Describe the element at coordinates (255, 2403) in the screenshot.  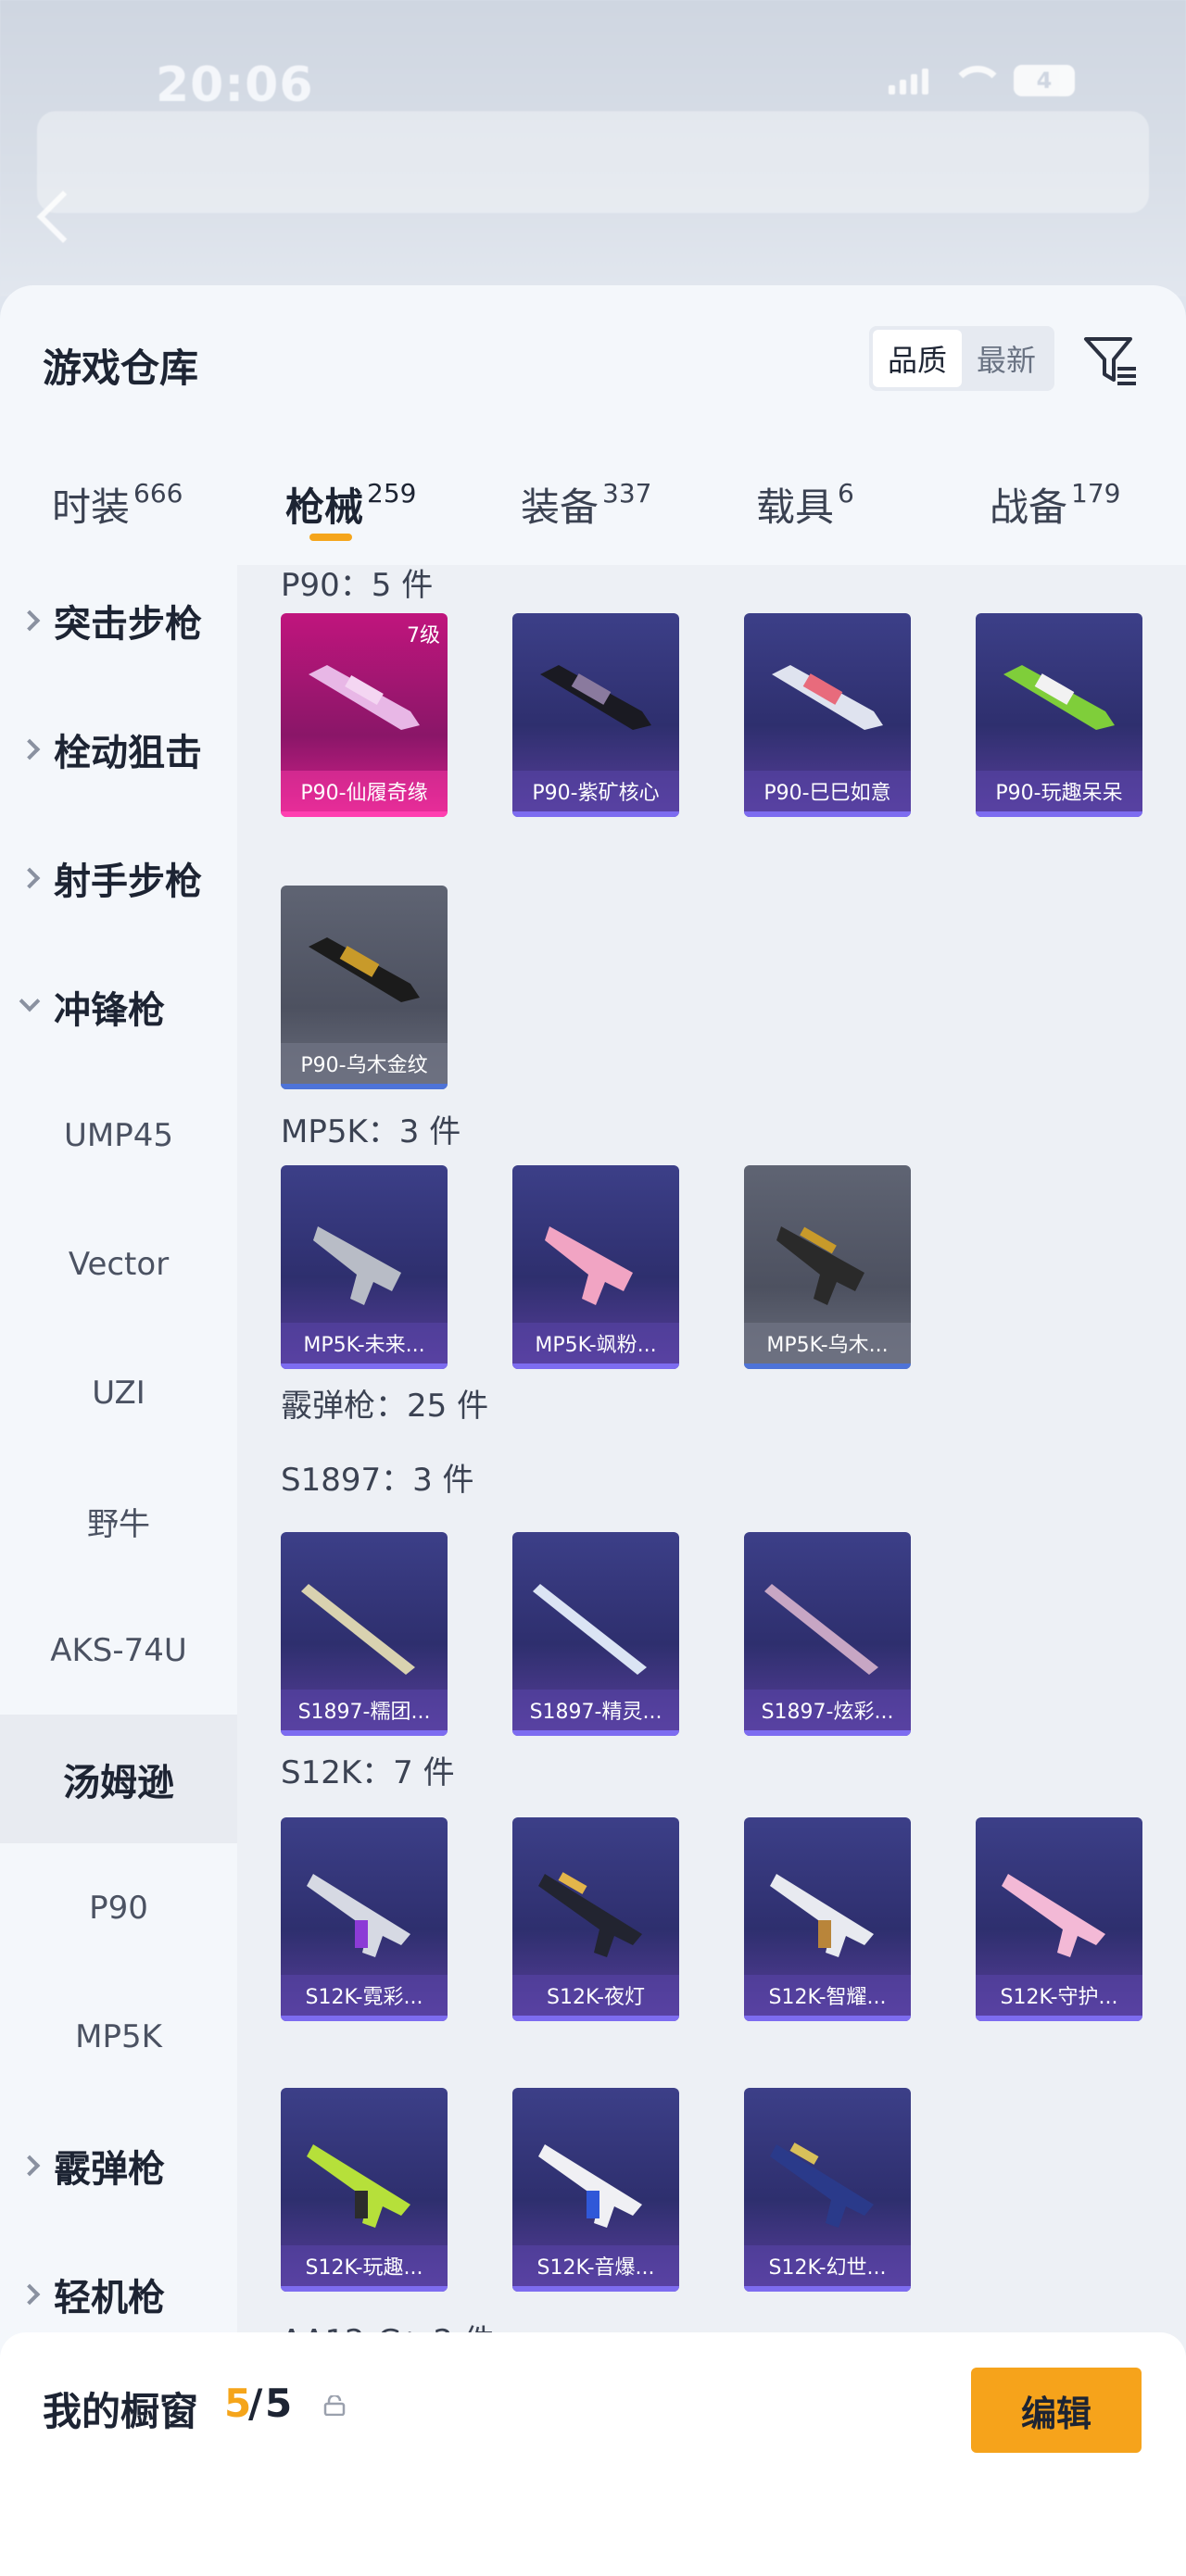
I see `showcase-slash: /` at that location.